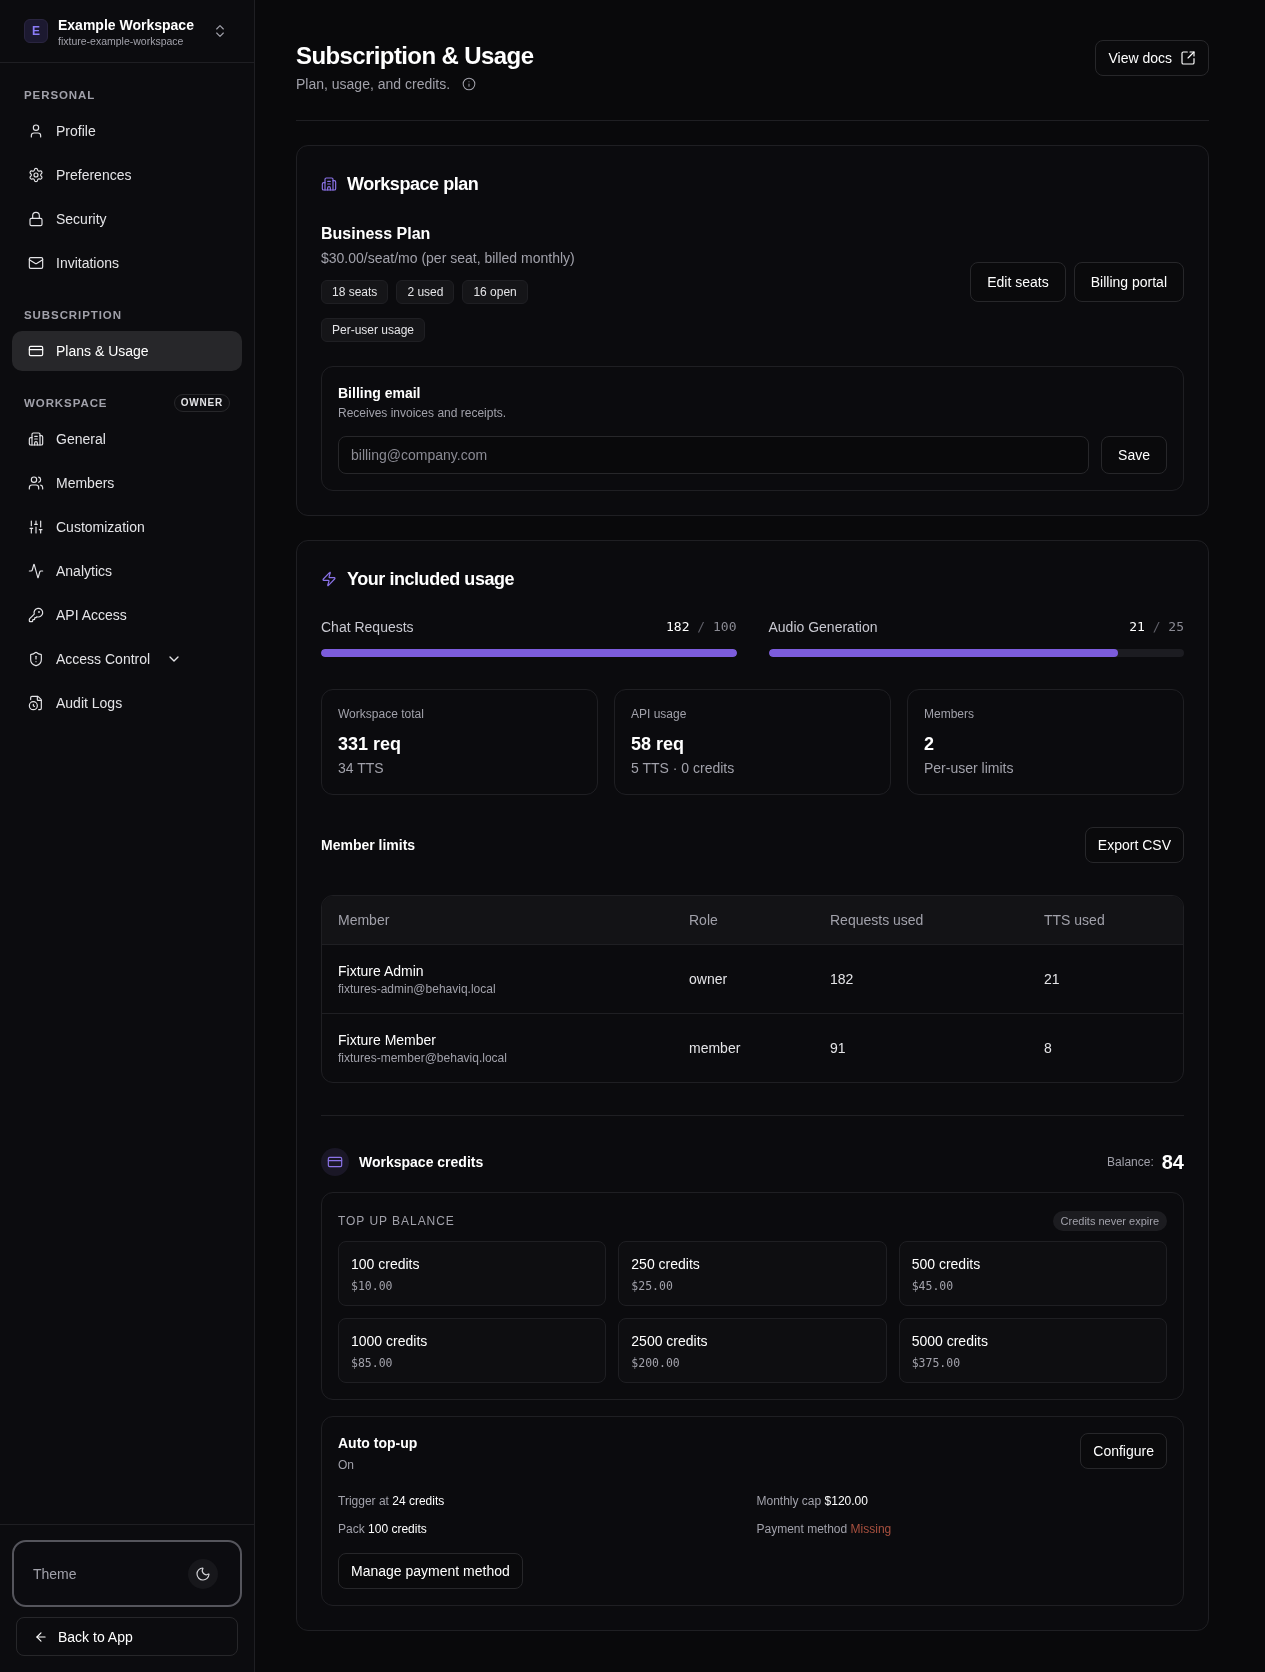 The image size is (1265, 1672). I want to click on credit-pack-option: 500 credits $45.00, so click(1032, 1273).